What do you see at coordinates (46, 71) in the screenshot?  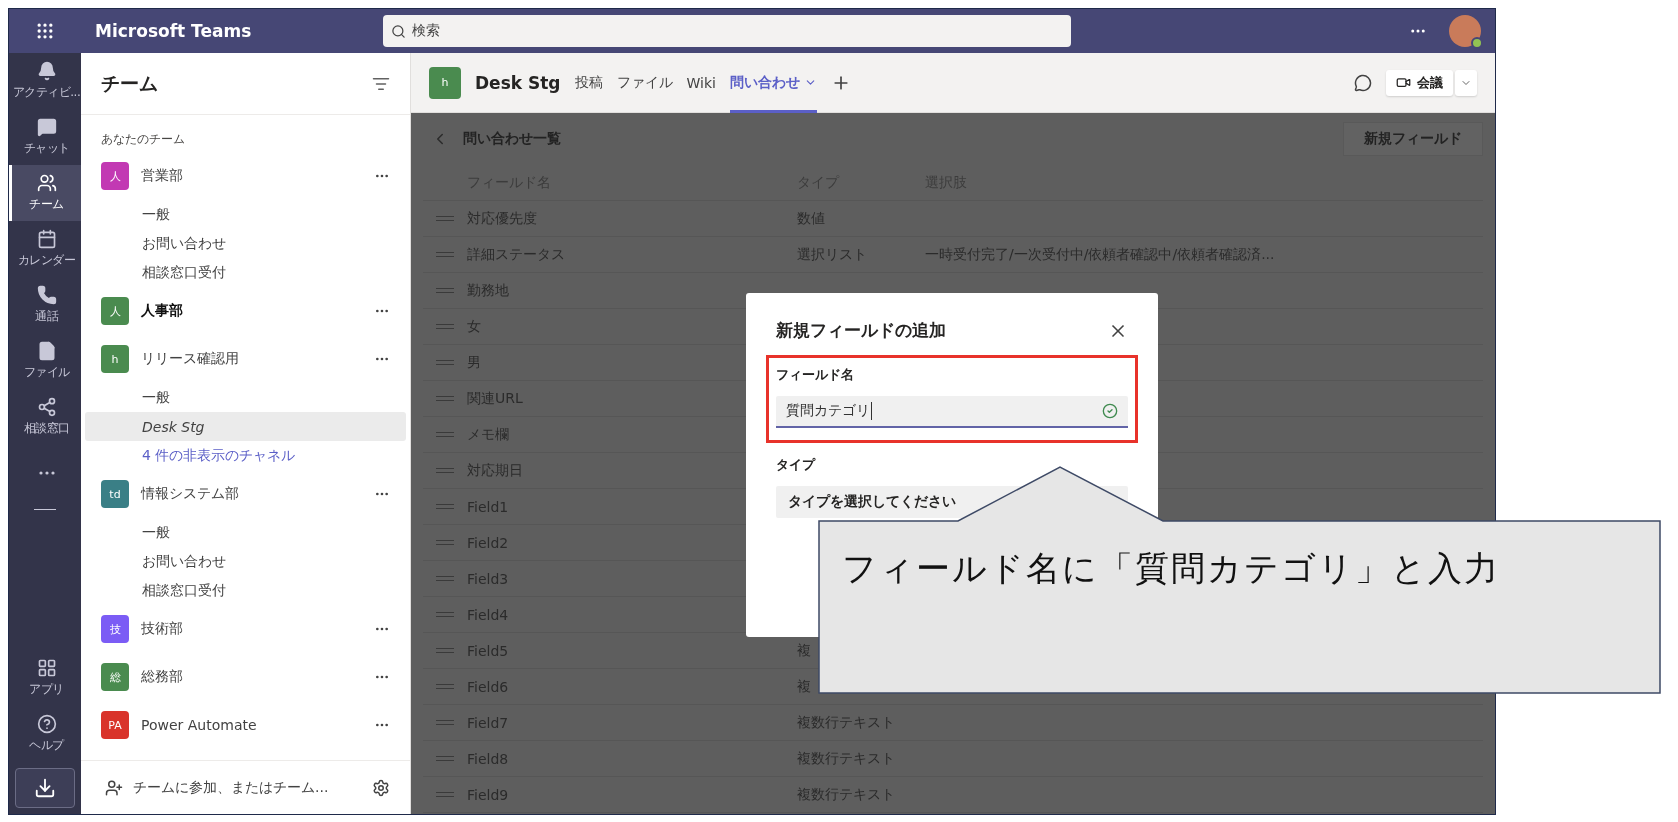 I see `bell-icon` at bounding box center [46, 71].